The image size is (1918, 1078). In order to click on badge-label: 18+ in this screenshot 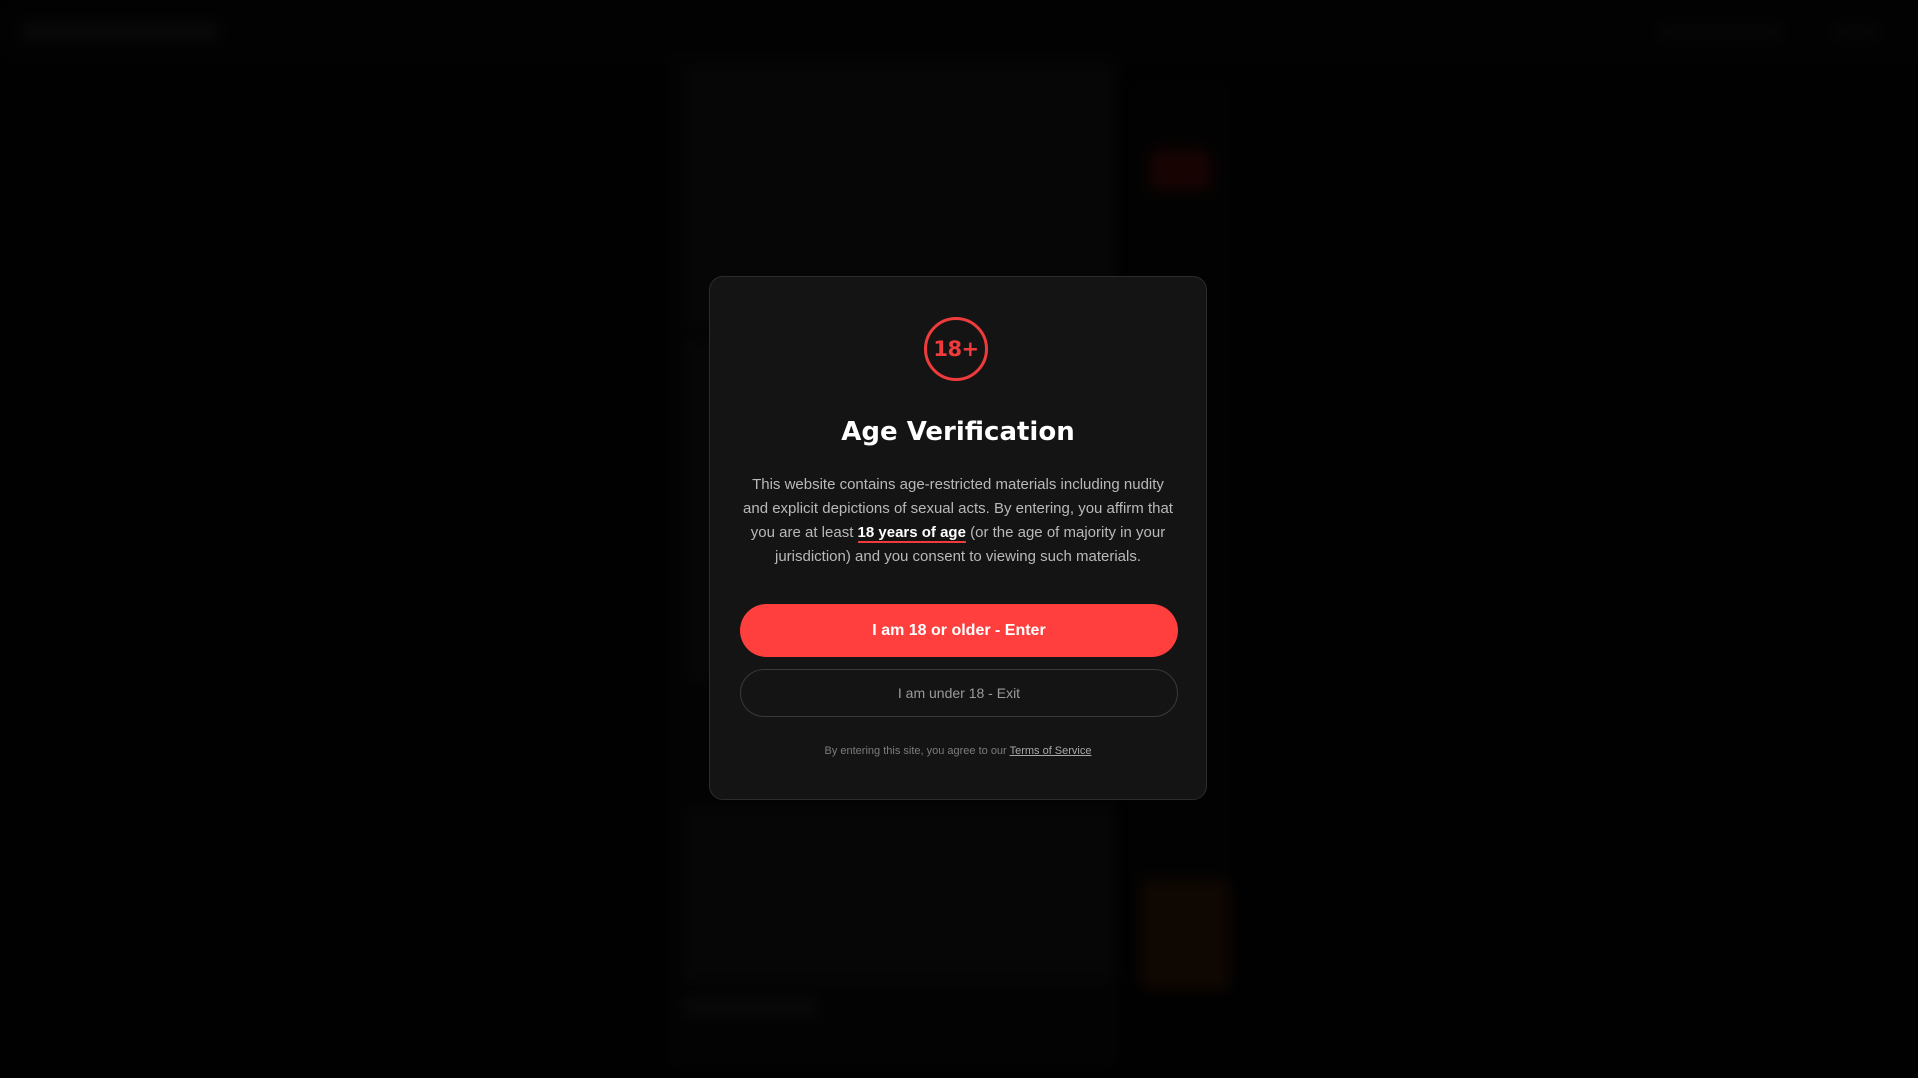, I will do `click(956, 349)`.